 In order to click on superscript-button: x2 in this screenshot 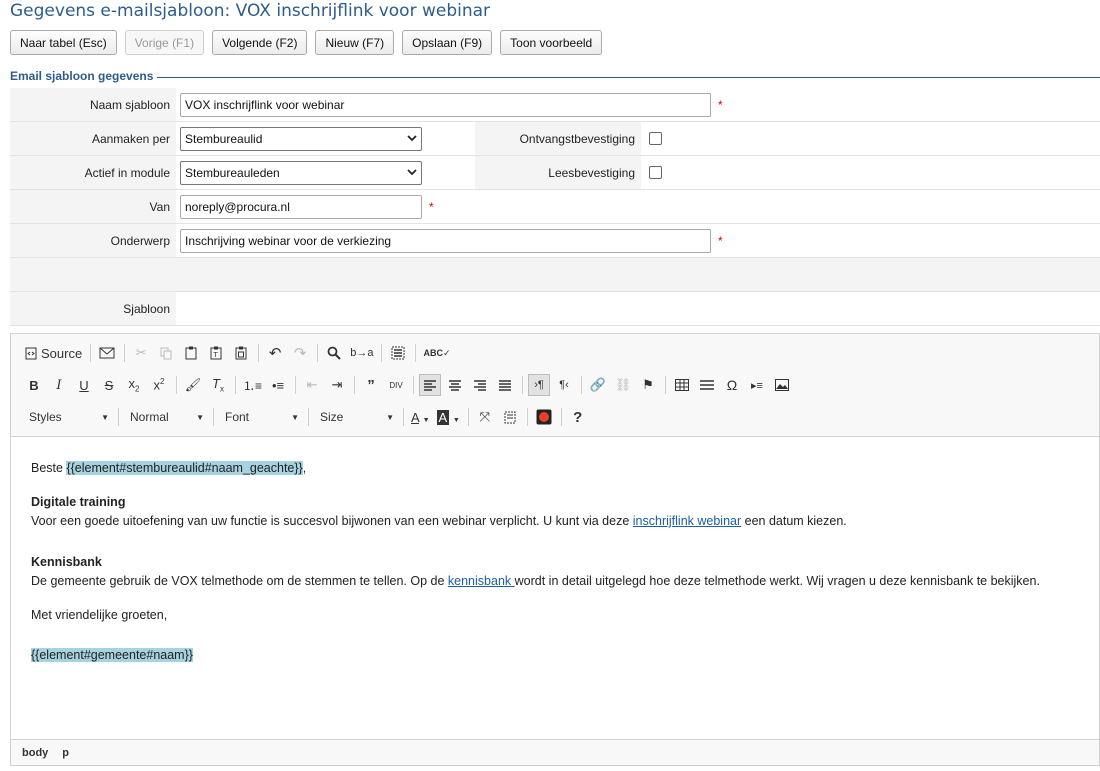, I will do `click(159, 385)`.